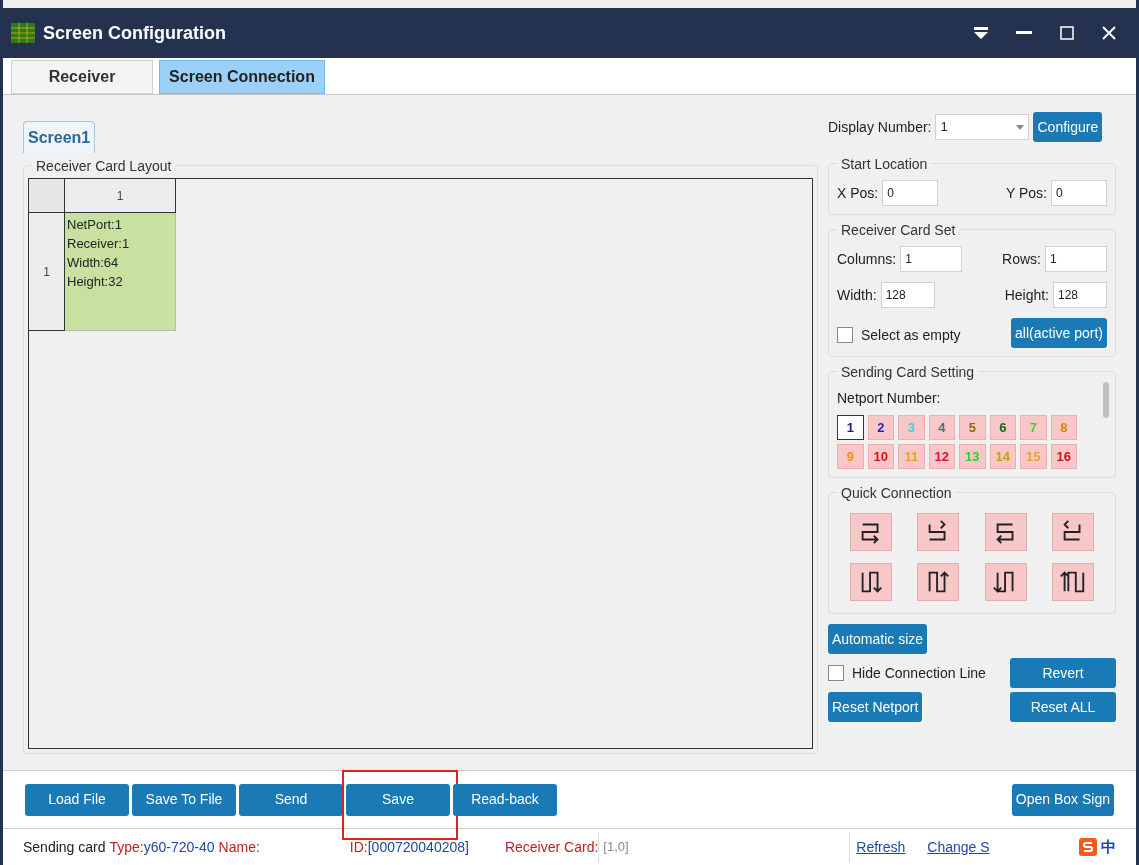  What do you see at coordinates (551, 847) in the screenshot?
I see `status-label: Receiver Card:` at bounding box center [551, 847].